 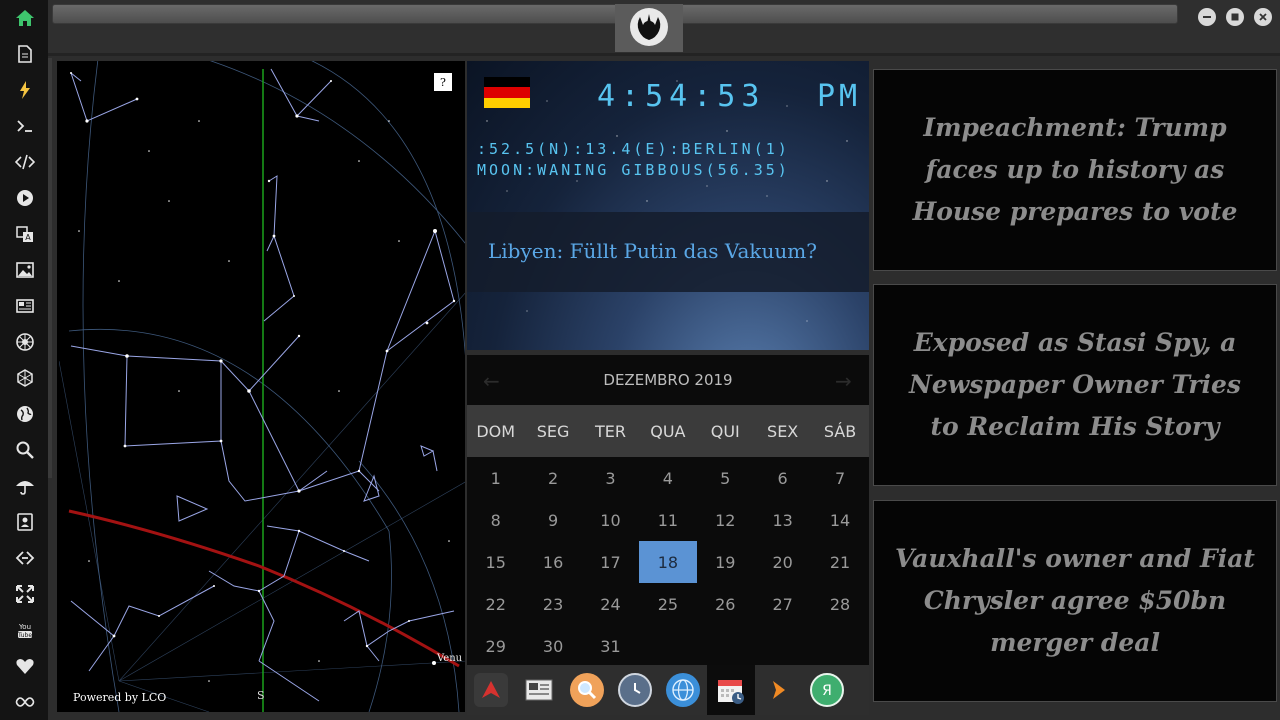 What do you see at coordinates (25, 90) in the screenshot?
I see `lightning-icon` at bounding box center [25, 90].